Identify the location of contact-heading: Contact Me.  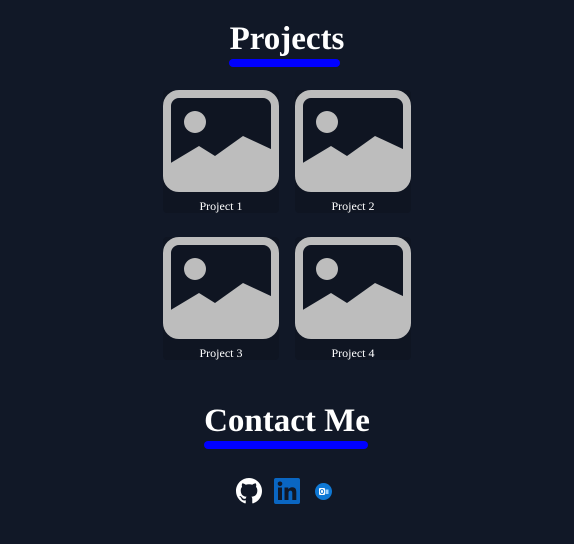
(287, 421).